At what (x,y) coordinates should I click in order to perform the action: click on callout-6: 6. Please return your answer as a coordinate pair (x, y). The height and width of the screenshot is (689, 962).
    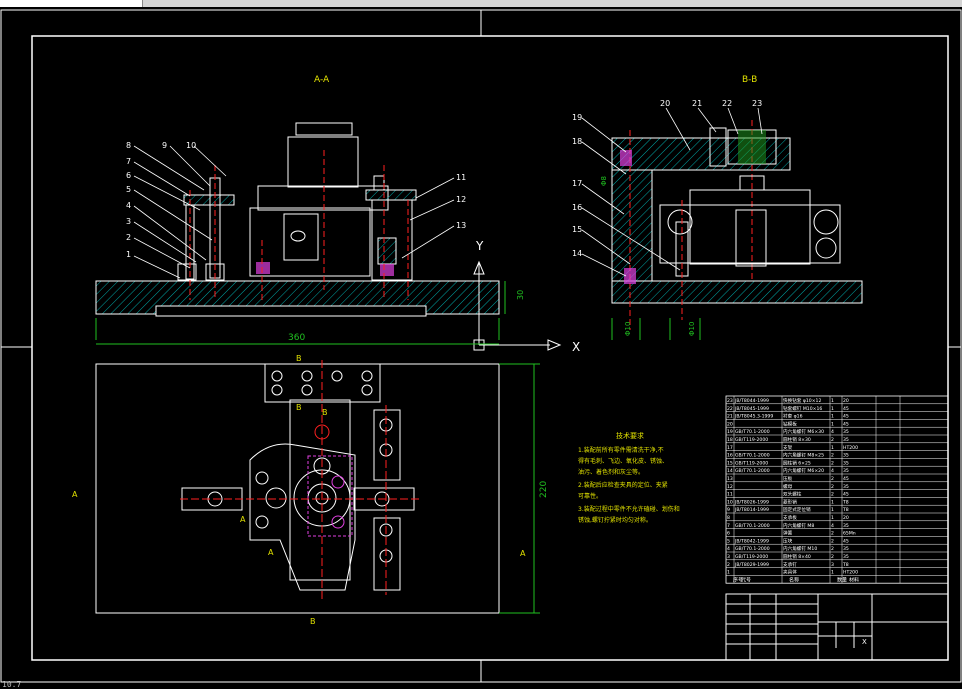
    Looking at the image, I should click on (128, 175).